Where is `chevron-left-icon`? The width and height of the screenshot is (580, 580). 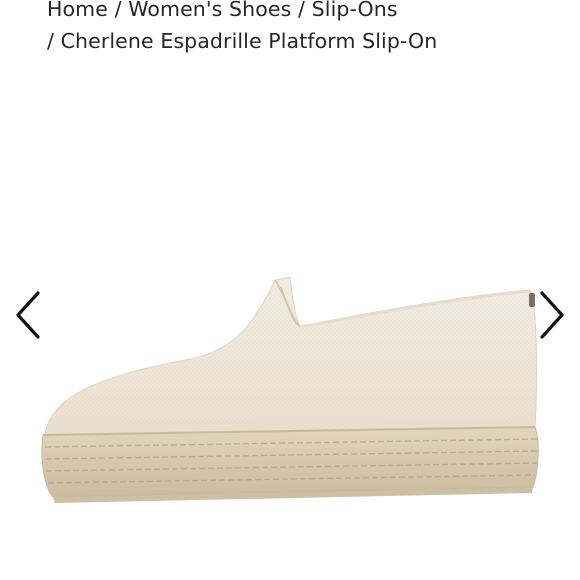 chevron-left-icon is located at coordinates (28, 315).